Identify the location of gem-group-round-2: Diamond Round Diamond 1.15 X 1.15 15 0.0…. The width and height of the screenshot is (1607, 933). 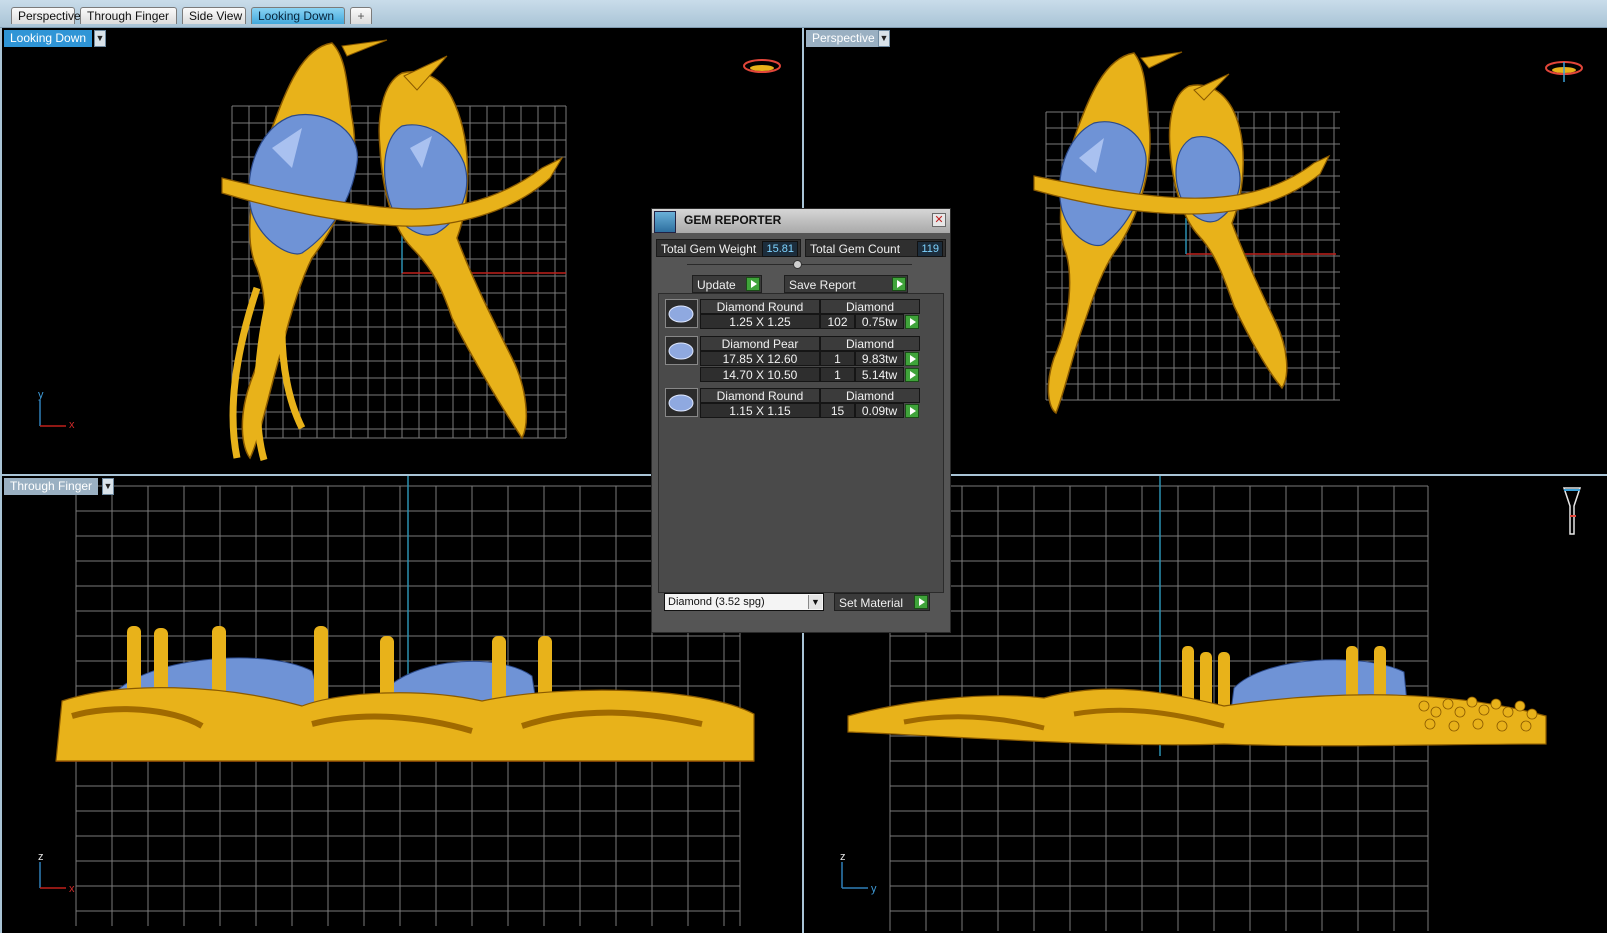
(792, 404).